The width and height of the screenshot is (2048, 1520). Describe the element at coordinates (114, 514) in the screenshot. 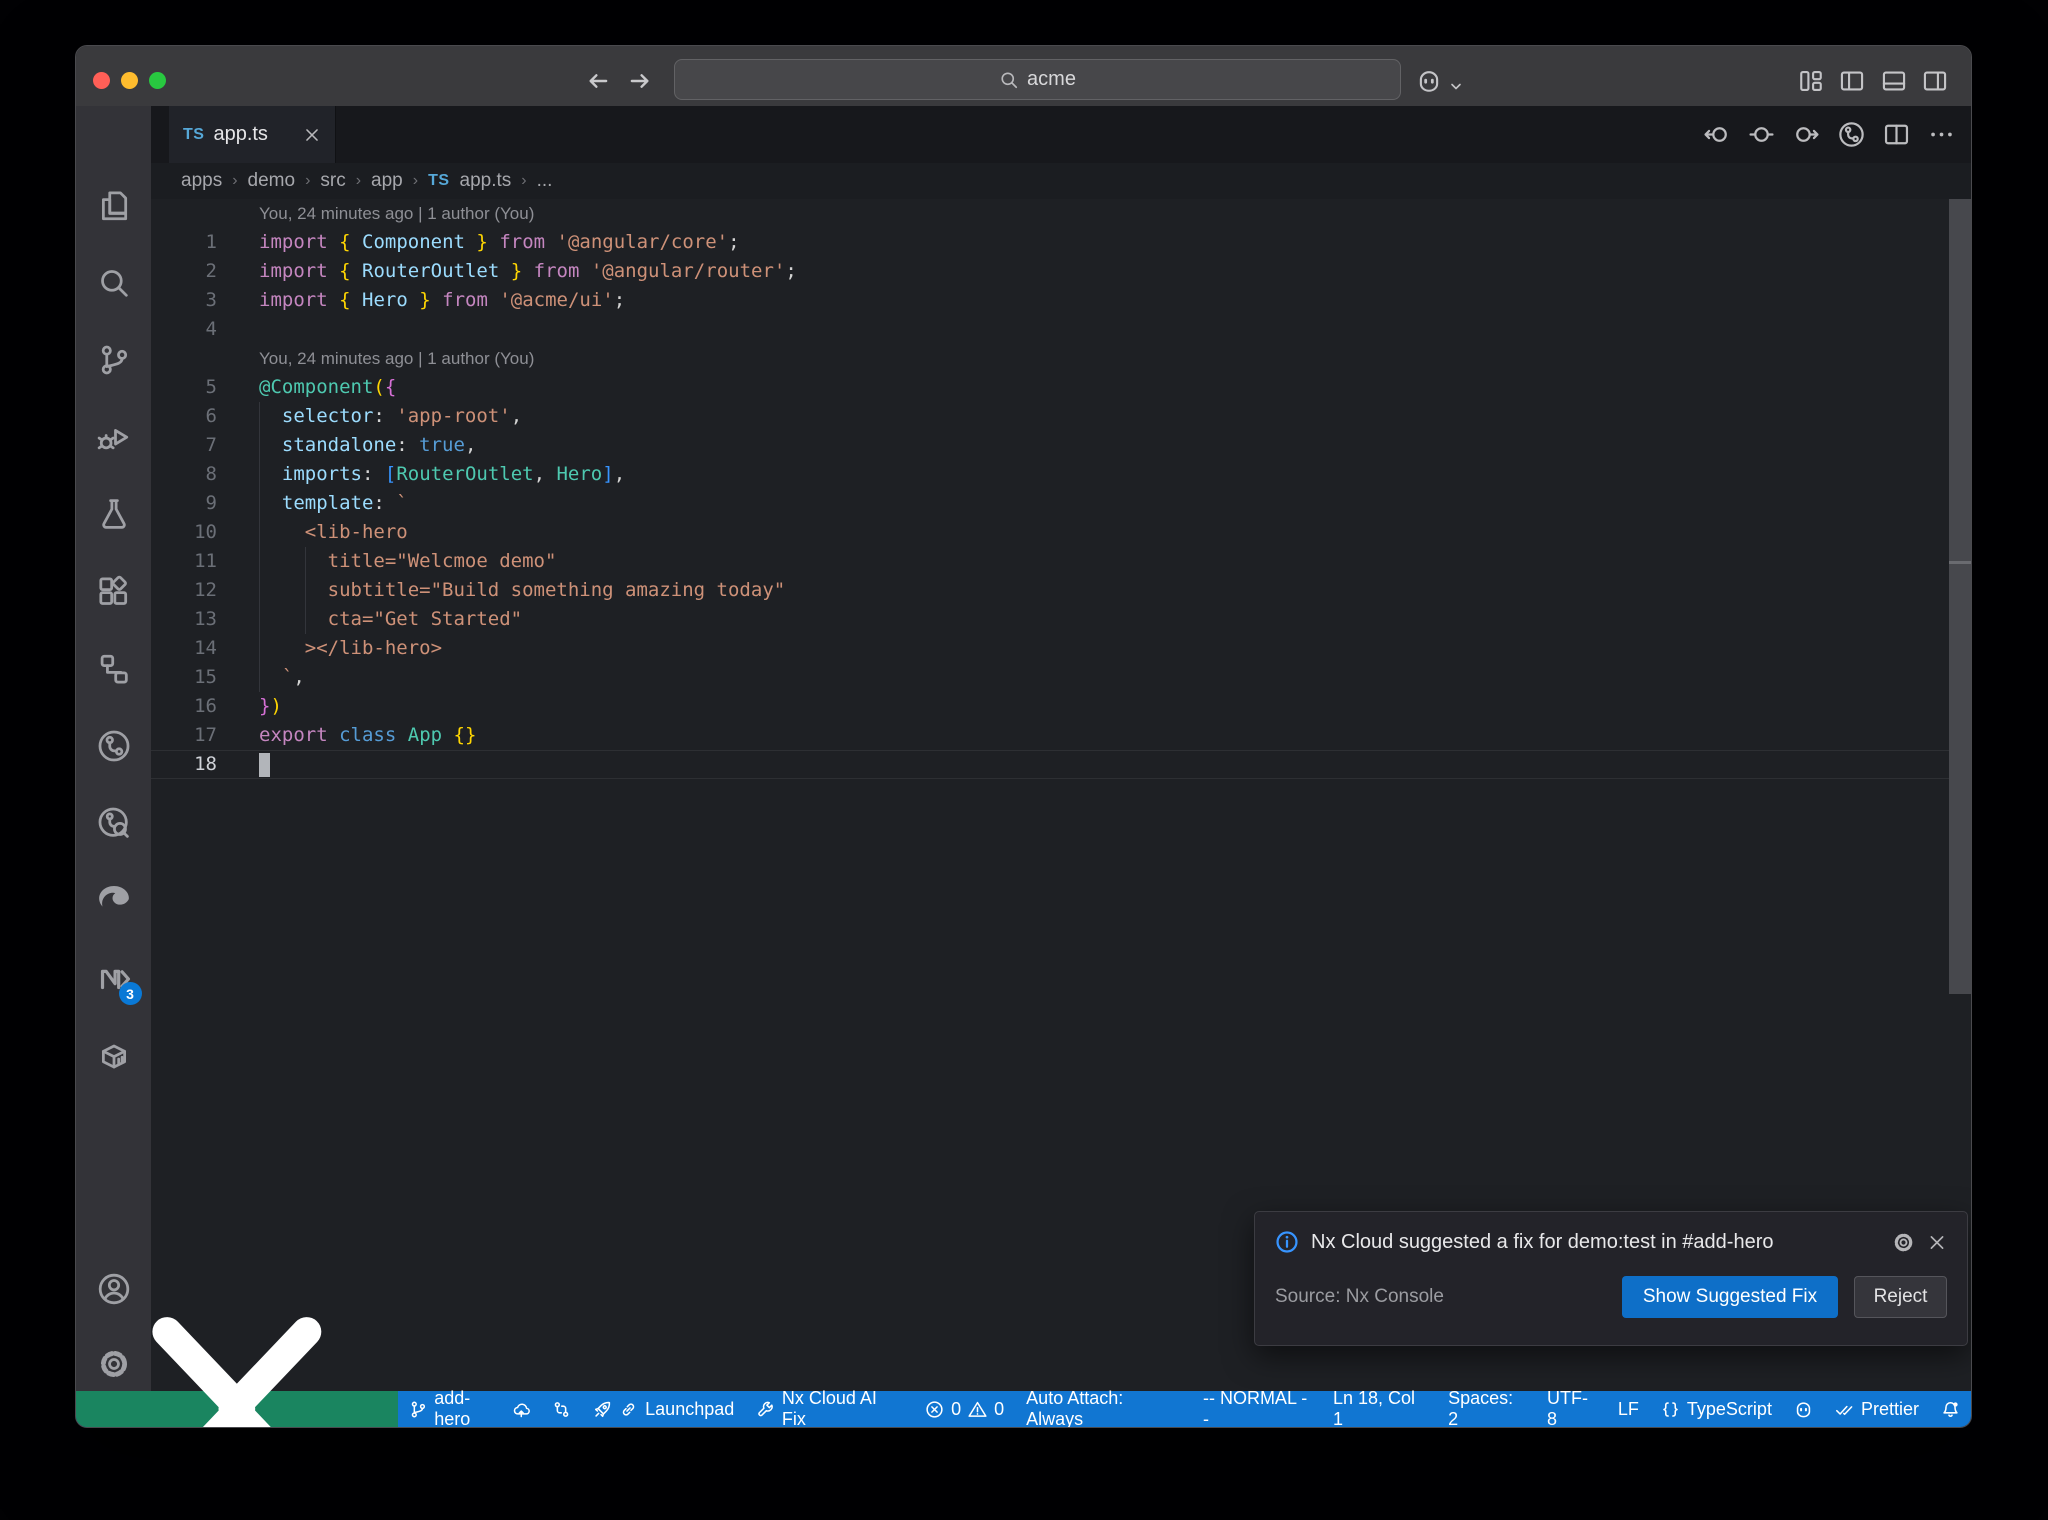

I see `activity-bar-item-testing` at that location.